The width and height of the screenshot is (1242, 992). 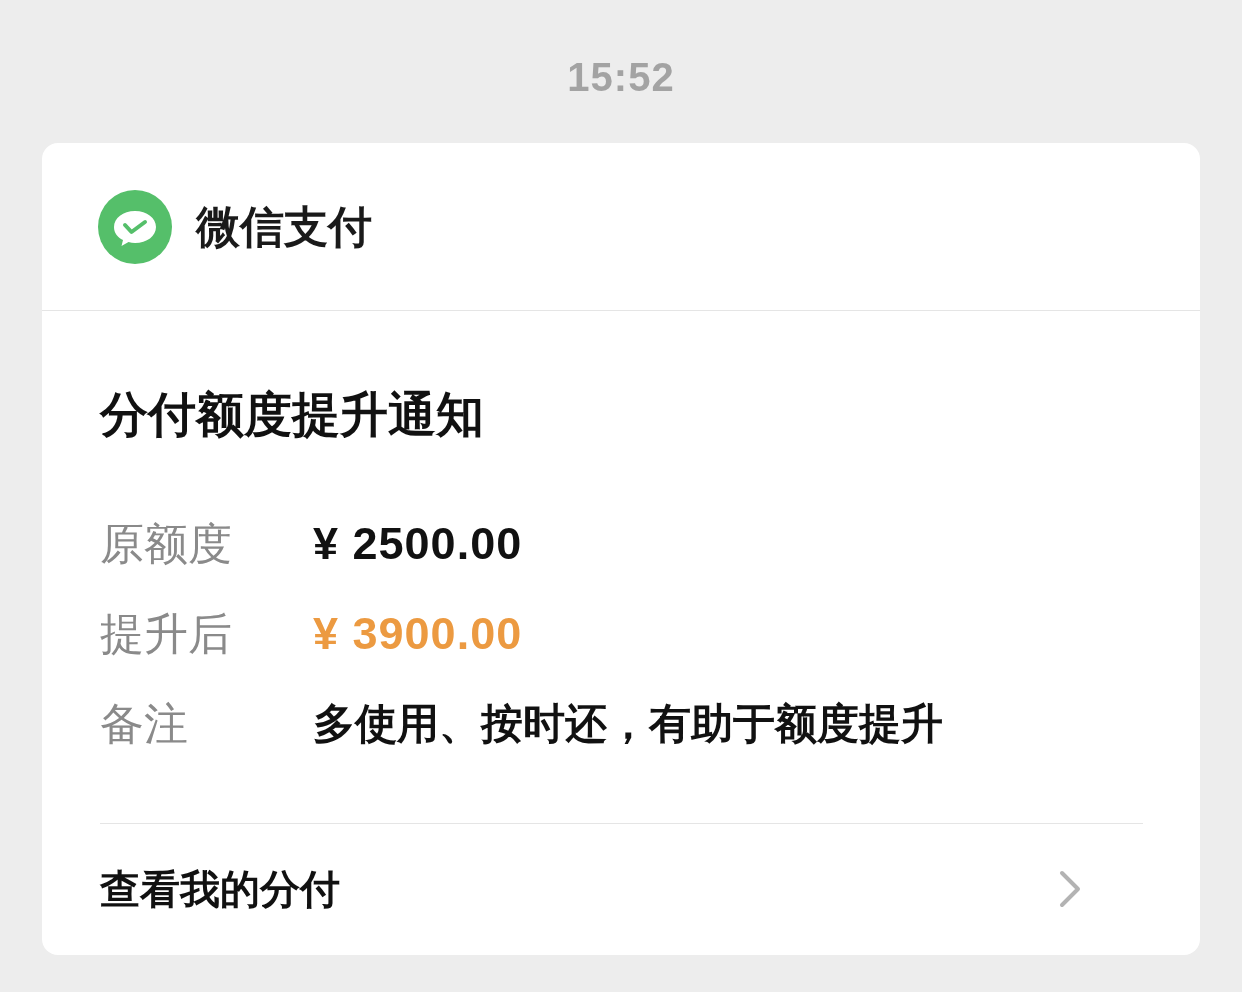 I want to click on field-label: 提升后, so click(x=166, y=634).